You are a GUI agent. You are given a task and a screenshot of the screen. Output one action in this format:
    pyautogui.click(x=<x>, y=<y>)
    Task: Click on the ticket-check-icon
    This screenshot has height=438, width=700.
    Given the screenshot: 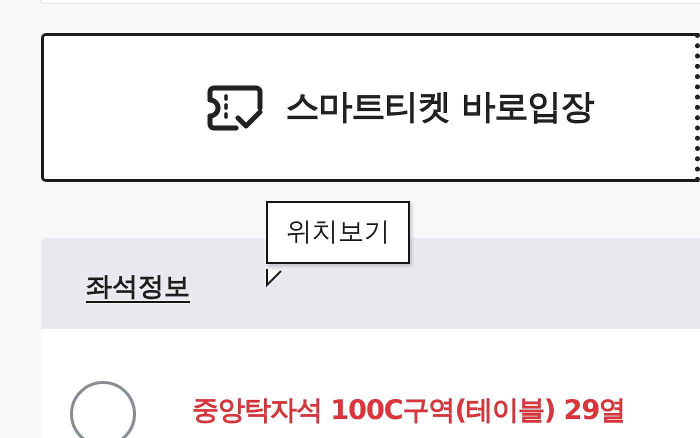 What is the action you would take?
    pyautogui.click(x=235, y=108)
    